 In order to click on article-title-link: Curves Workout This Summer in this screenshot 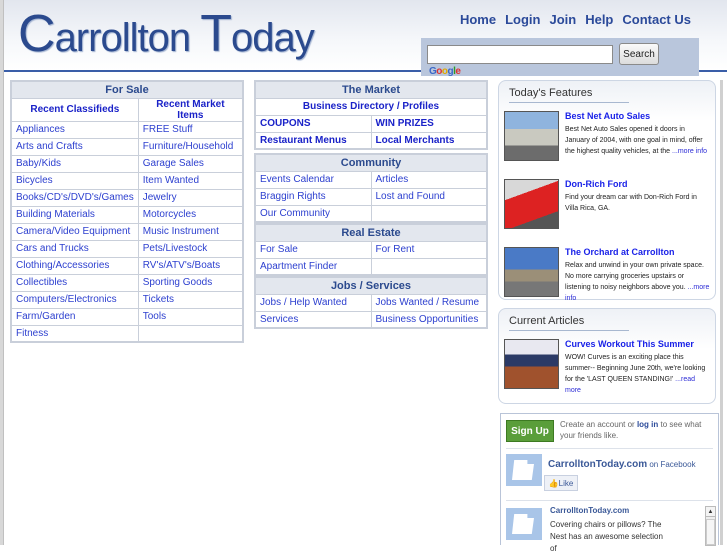, I will do `click(629, 344)`.